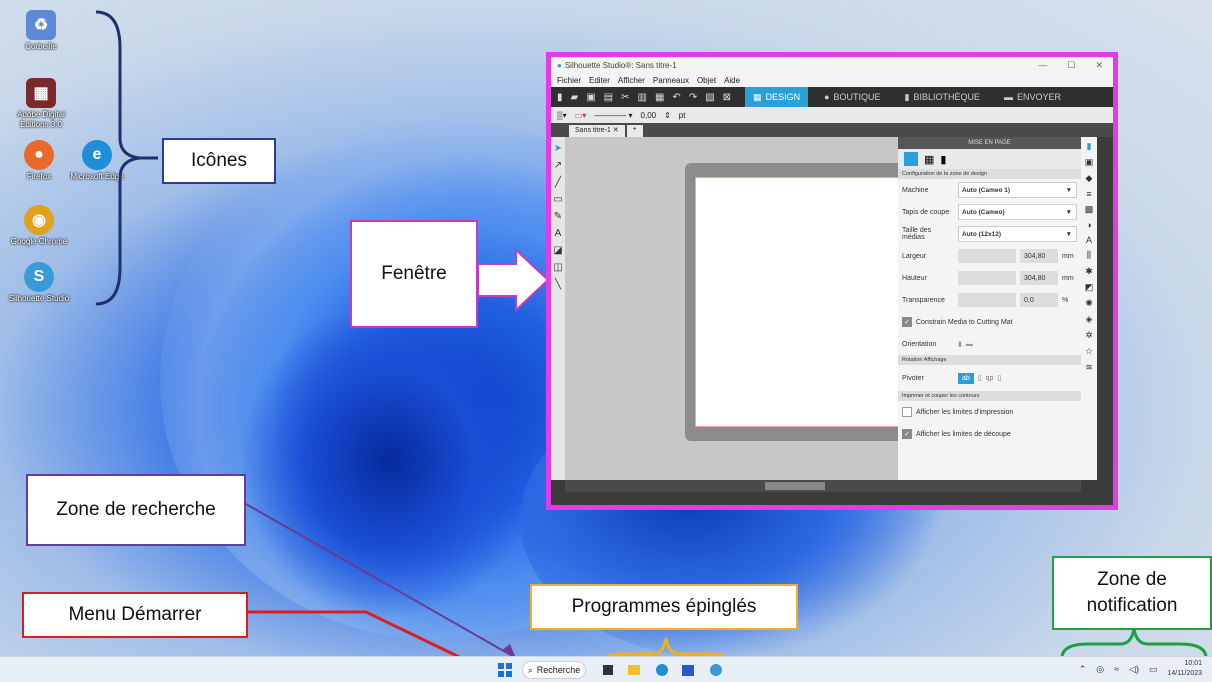 This screenshot has height=682, width=1212. Describe the element at coordinates (1089, 209) in the screenshot. I see `image-panel-icon: ▩` at that location.